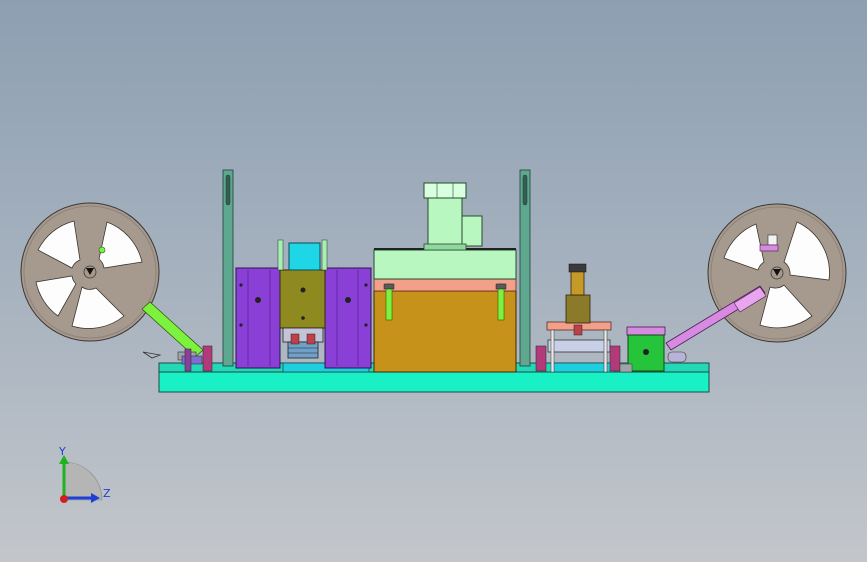 This screenshot has width=867, height=562. What do you see at coordinates (303, 304) in the screenshot?
I see `press-assembly` at bounding box center [303, 304].